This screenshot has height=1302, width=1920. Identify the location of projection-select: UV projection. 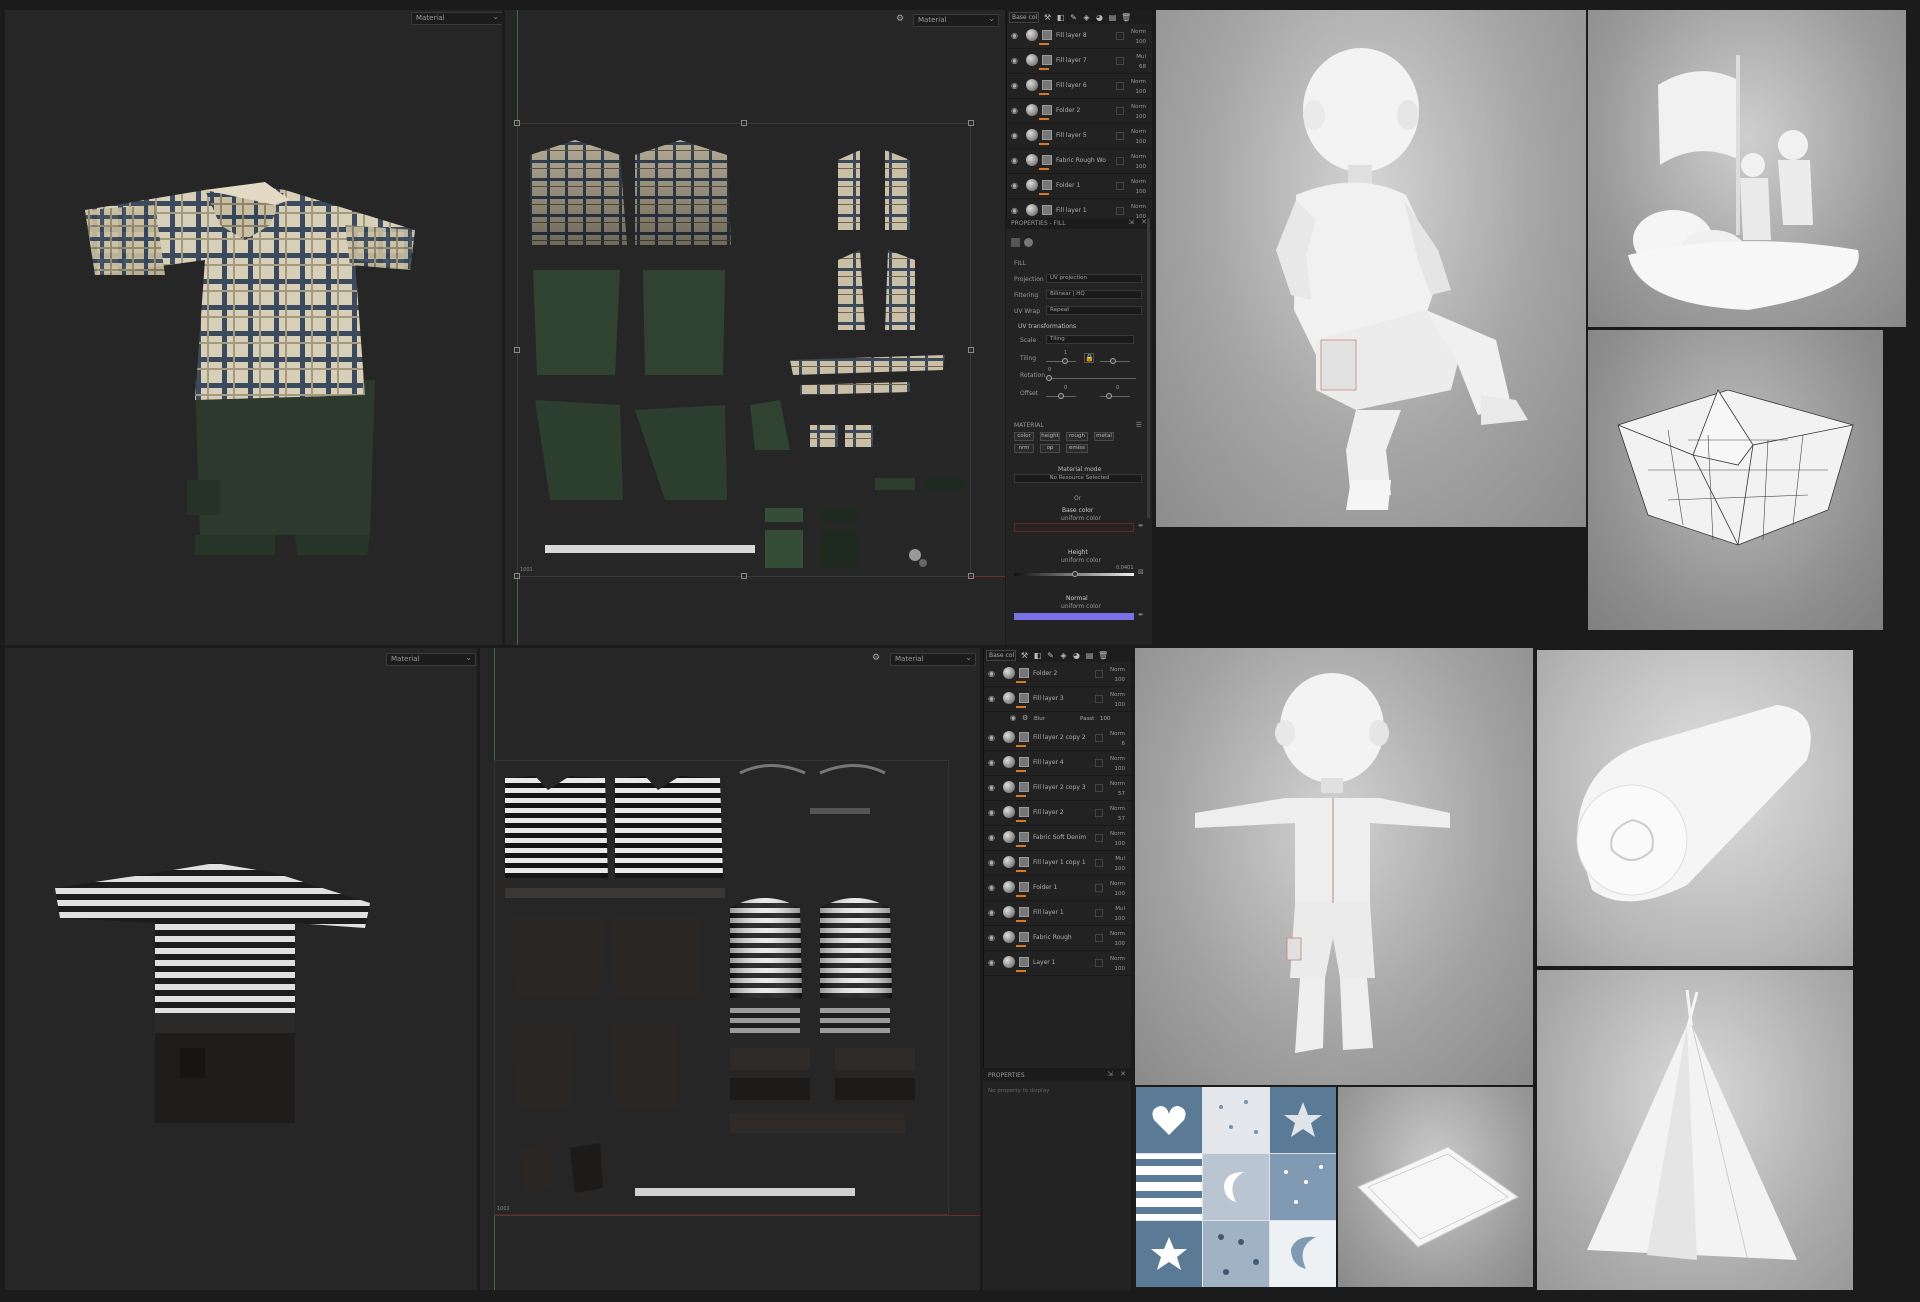
(1094, 278).